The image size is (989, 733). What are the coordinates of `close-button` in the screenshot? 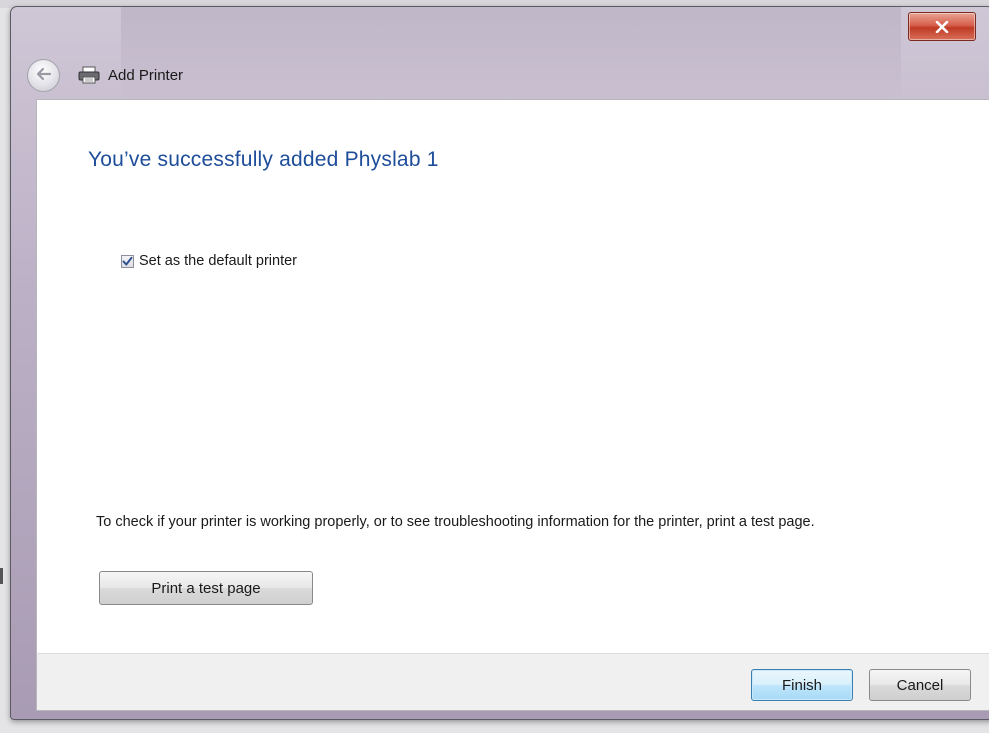 It's located at (942, 26).